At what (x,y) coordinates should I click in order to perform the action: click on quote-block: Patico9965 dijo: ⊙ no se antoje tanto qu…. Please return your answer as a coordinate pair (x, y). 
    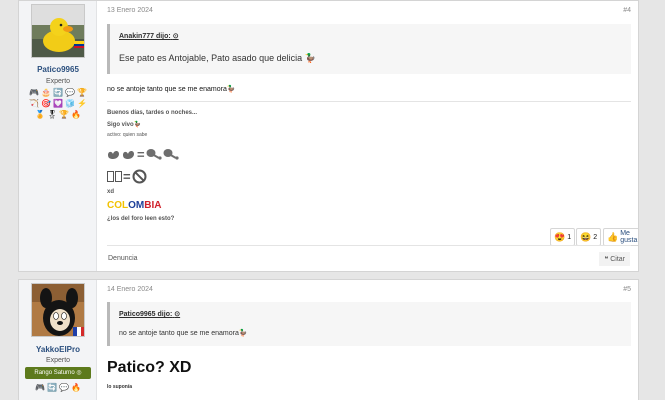
    Looking at the image, I should click on (369, 324).